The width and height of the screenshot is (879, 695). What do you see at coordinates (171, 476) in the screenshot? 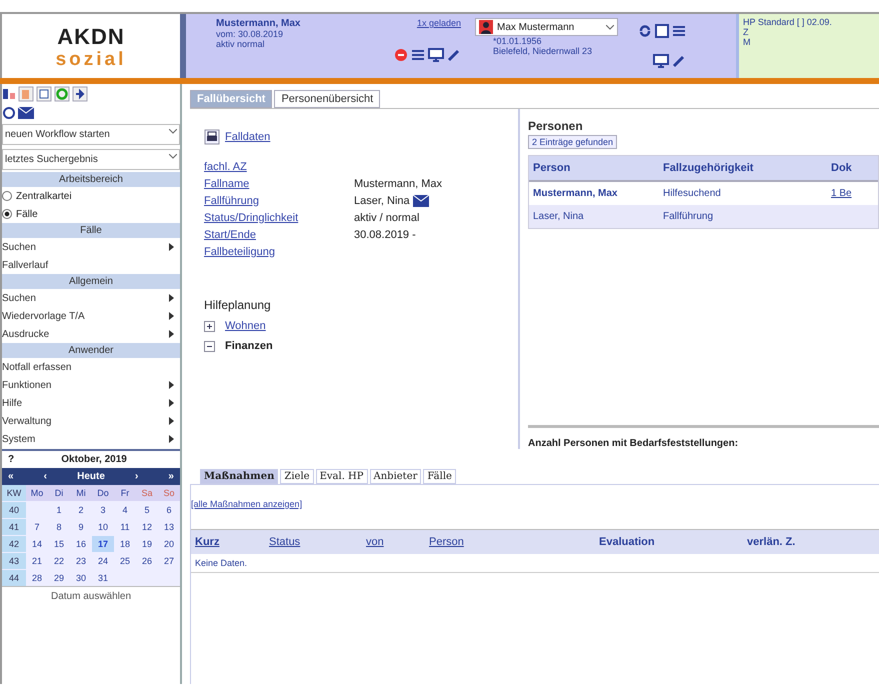
I see `calendar-nav-button: »` at bounding box center [171, 476].